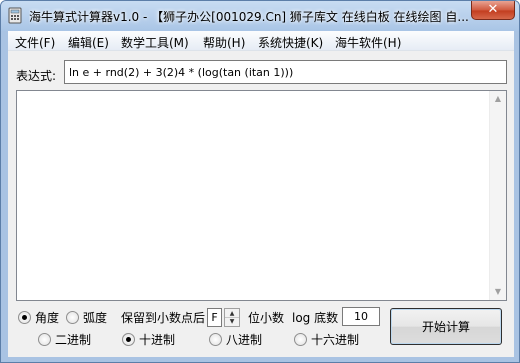 Image resolution: width=520 pixels, height=363 pixels. What do you see at coordinates (290, 42) in the screenshot?
I see `menu-shortcuts: 系统快捷(K)` at bounding box center [290, 42].